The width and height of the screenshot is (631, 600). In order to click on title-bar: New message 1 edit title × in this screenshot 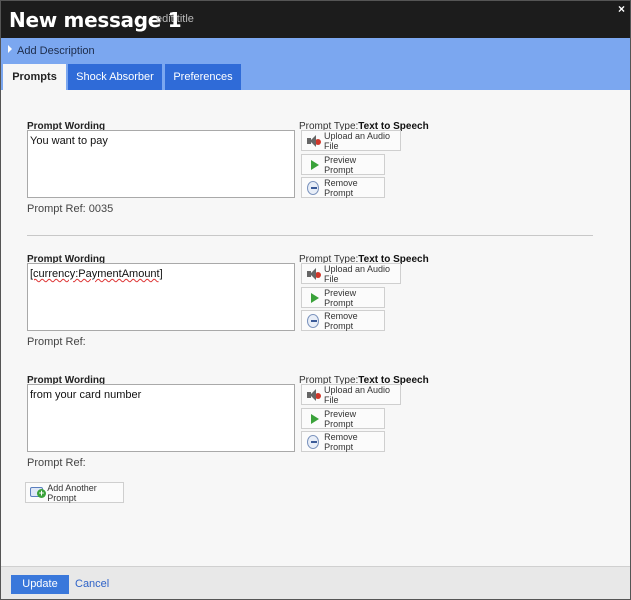, I will do `click(315, 19)`.